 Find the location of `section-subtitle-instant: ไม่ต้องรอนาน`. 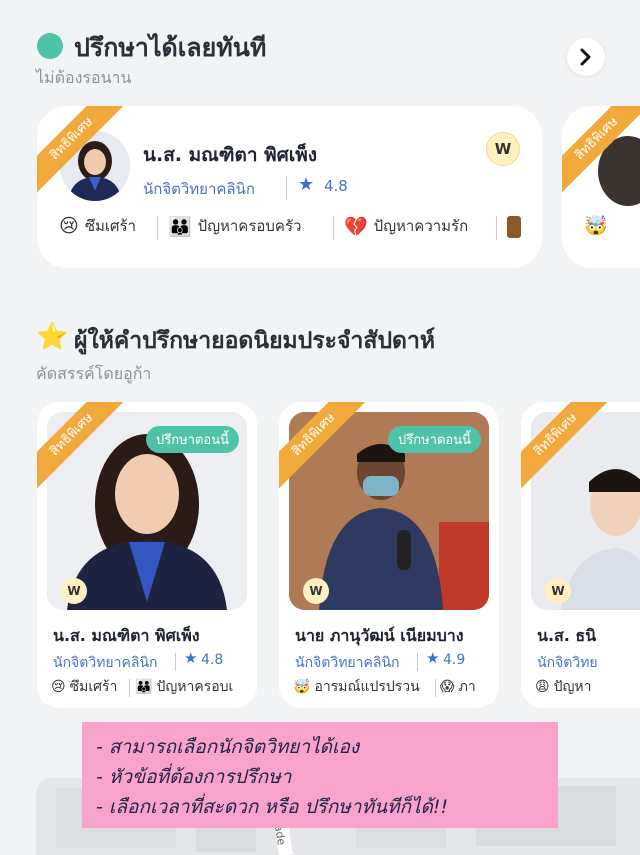

section-subtitle-instant: ไม่ต้องรอนาน is located at coordinates (84, 77).